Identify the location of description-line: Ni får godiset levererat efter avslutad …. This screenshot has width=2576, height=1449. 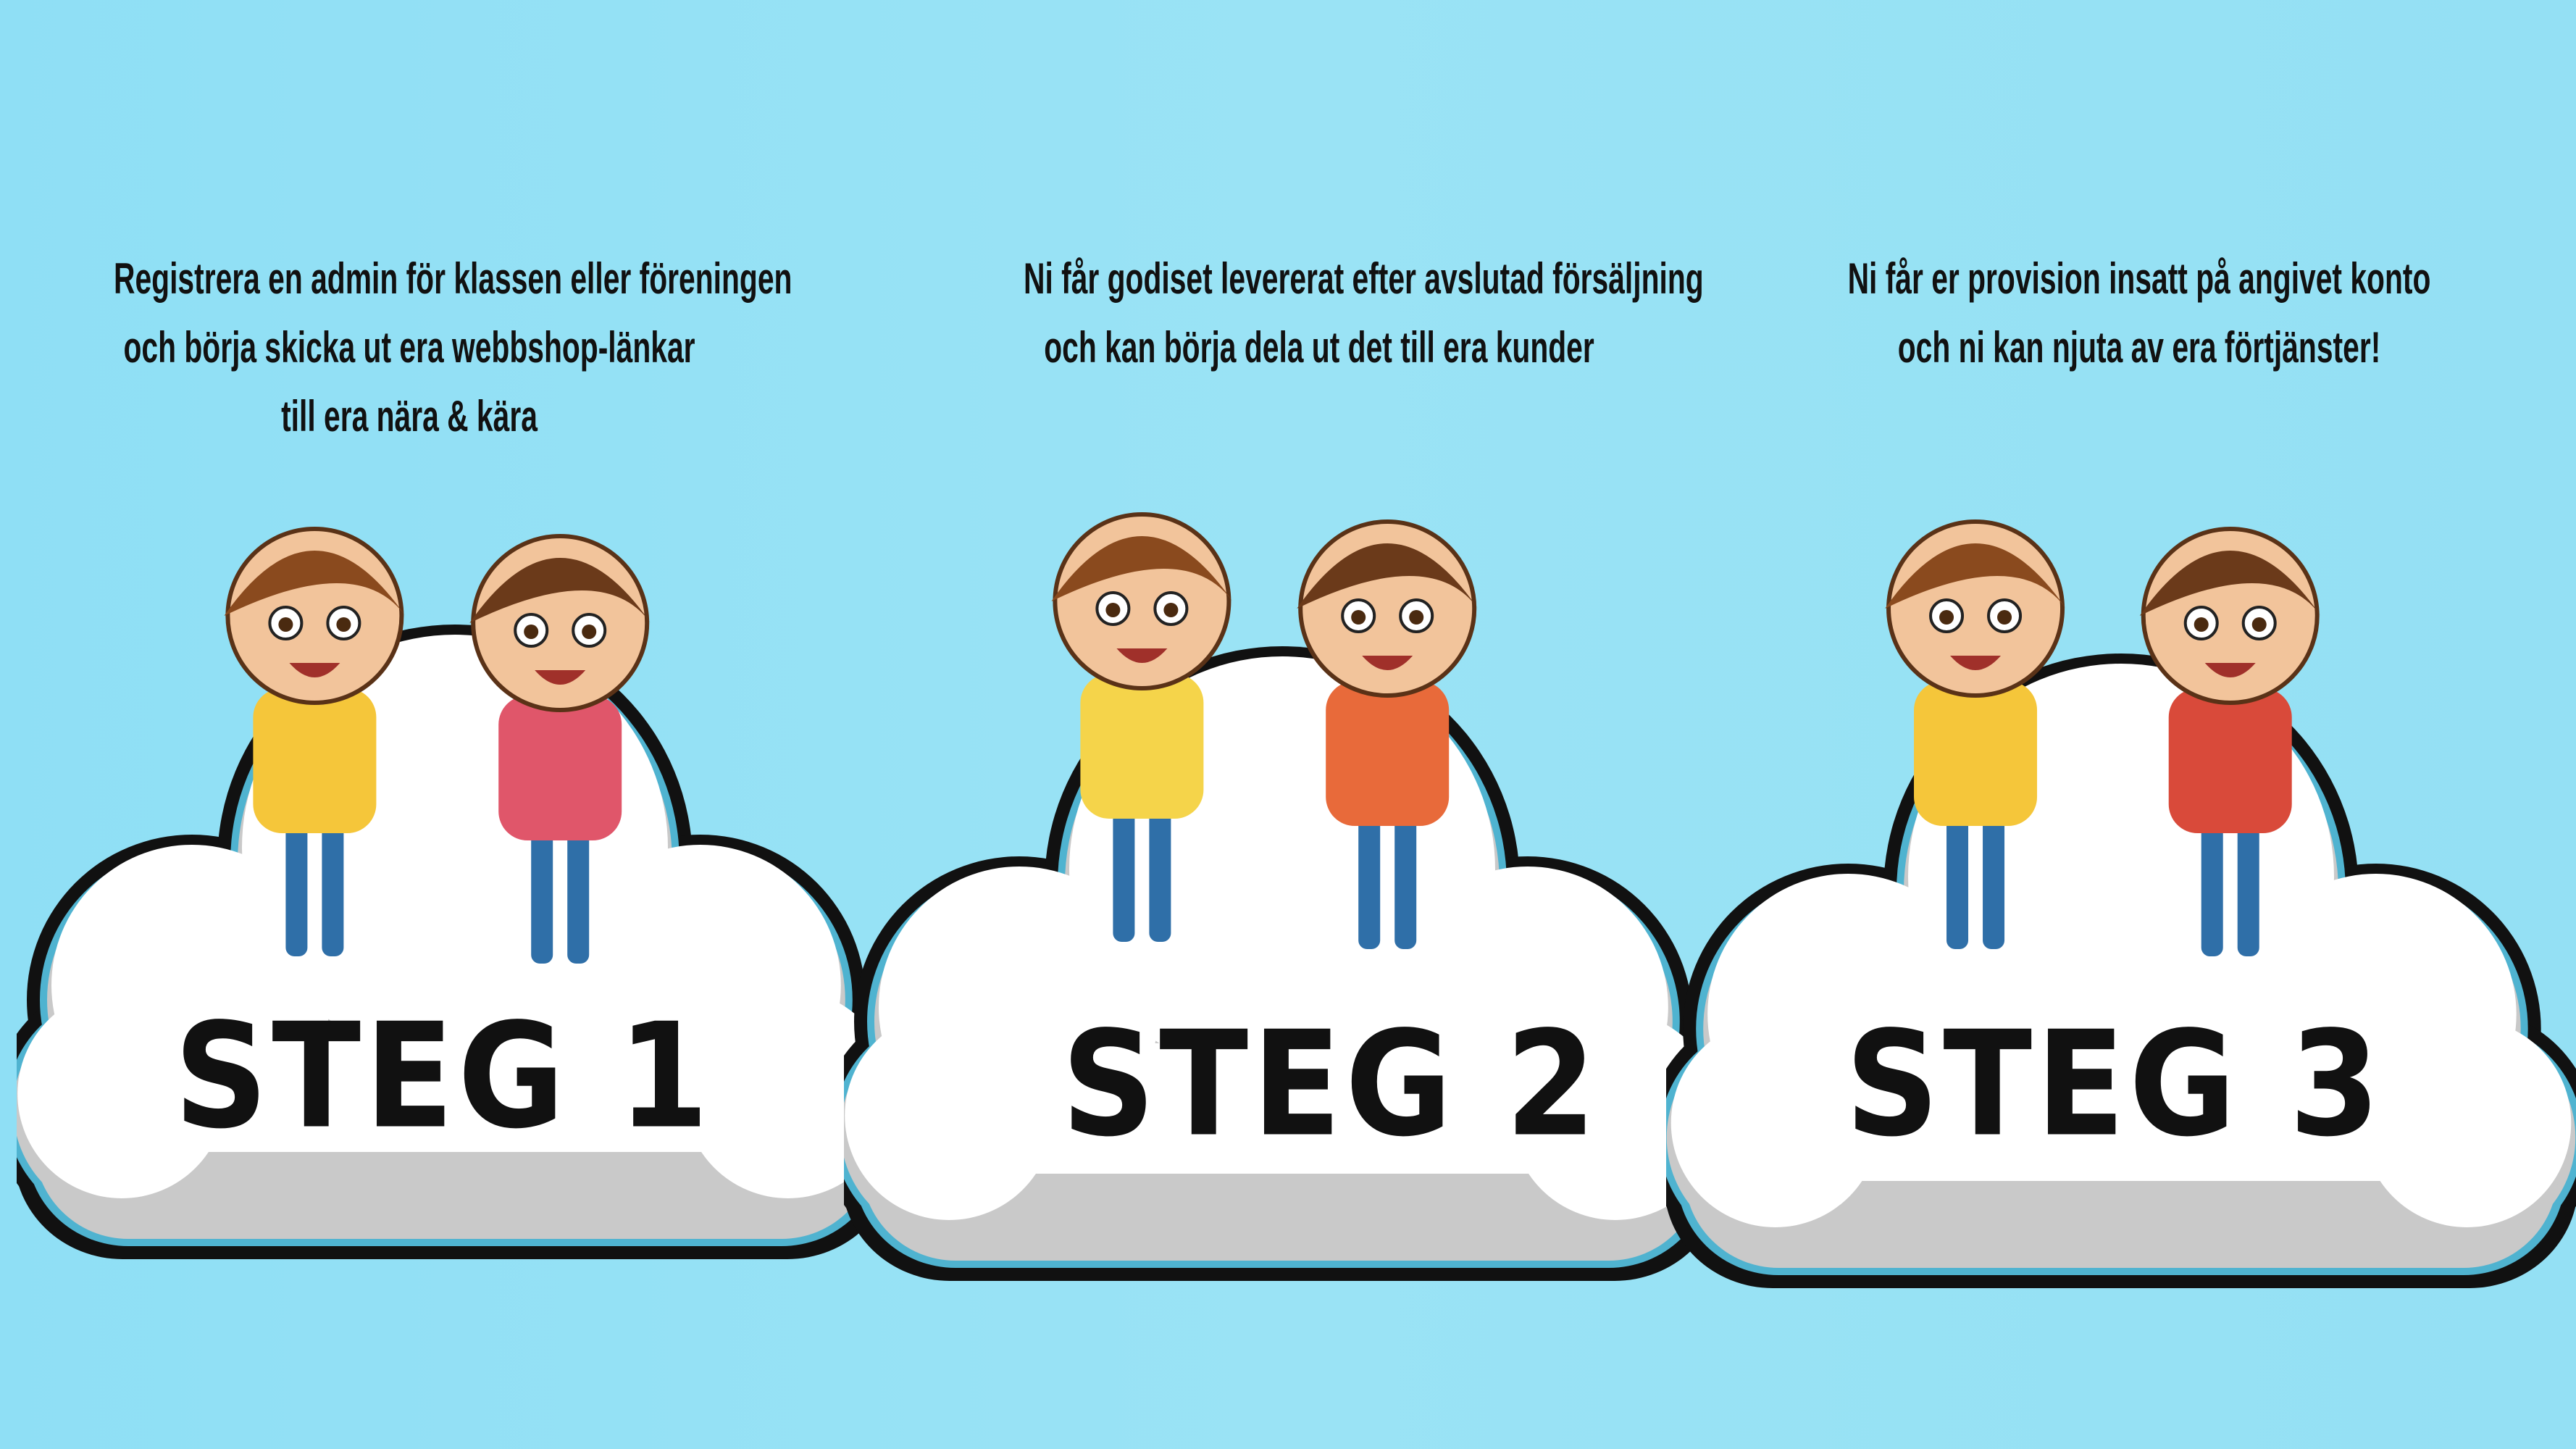
(1364, 278).